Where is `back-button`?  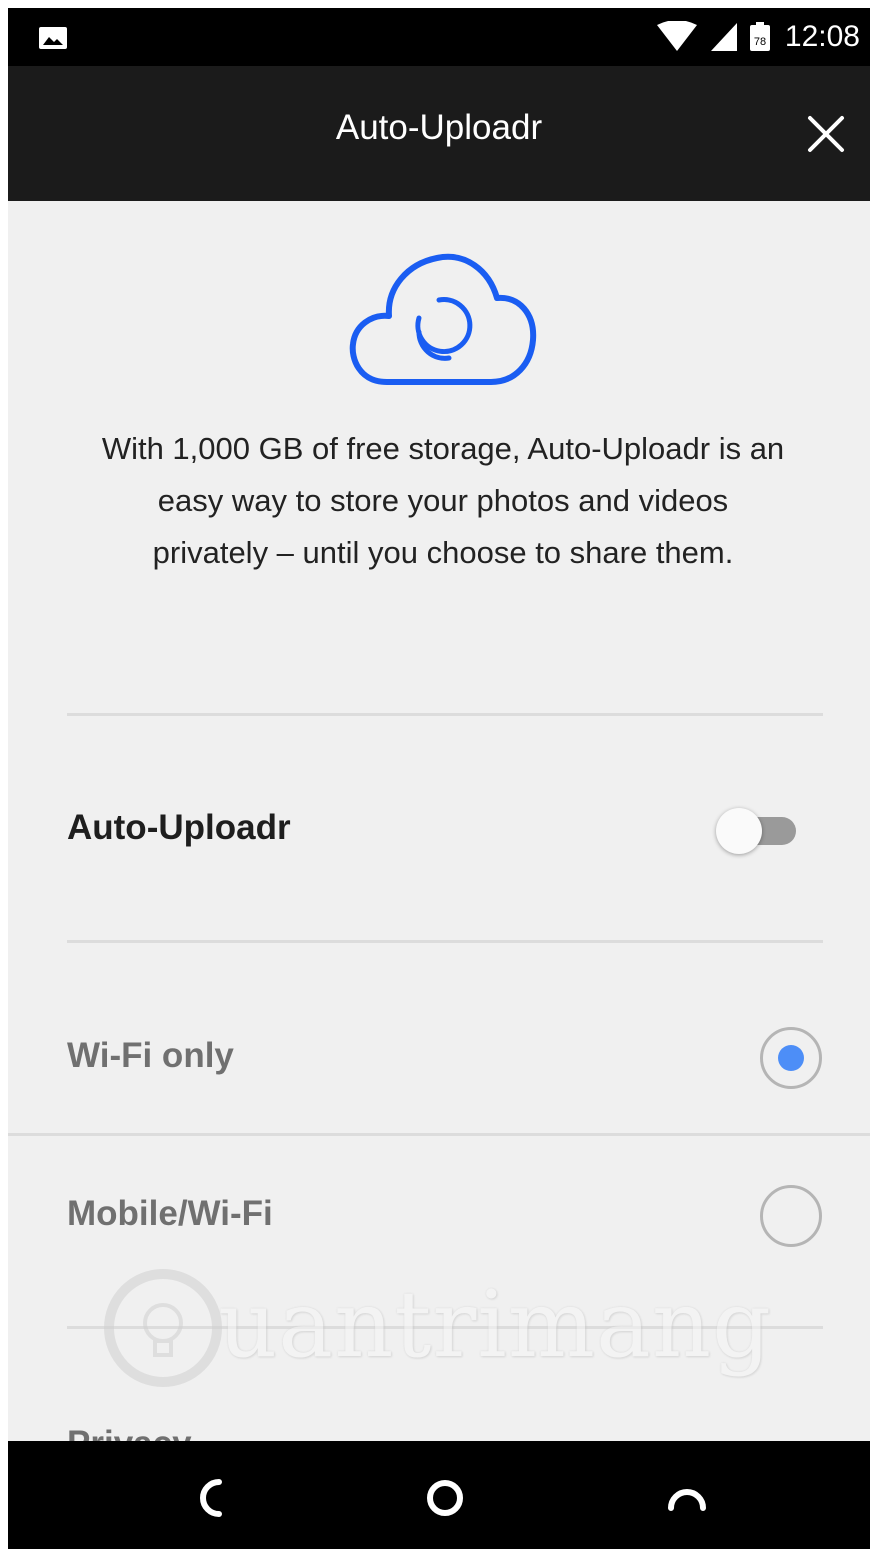
back-button is located at coordinates (211, 1498).